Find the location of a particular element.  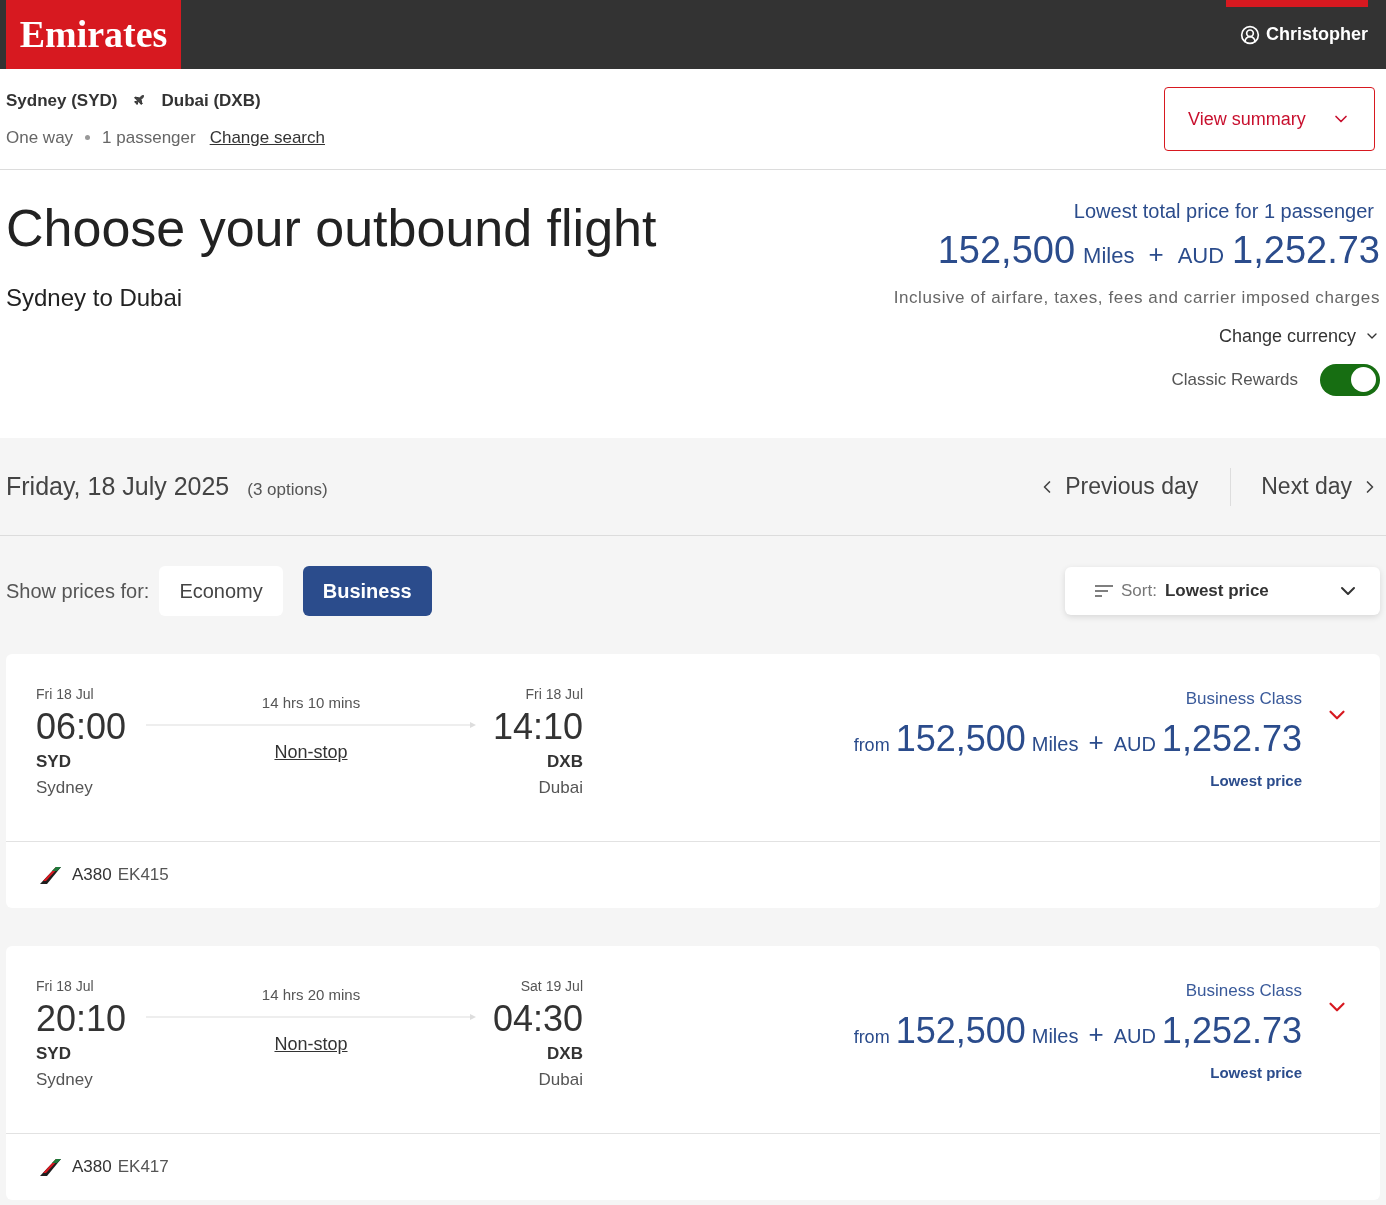

price-note: Inclusive of airfare, taxes, fees and carrier imposed charges is located at coordinates (1136, 298).